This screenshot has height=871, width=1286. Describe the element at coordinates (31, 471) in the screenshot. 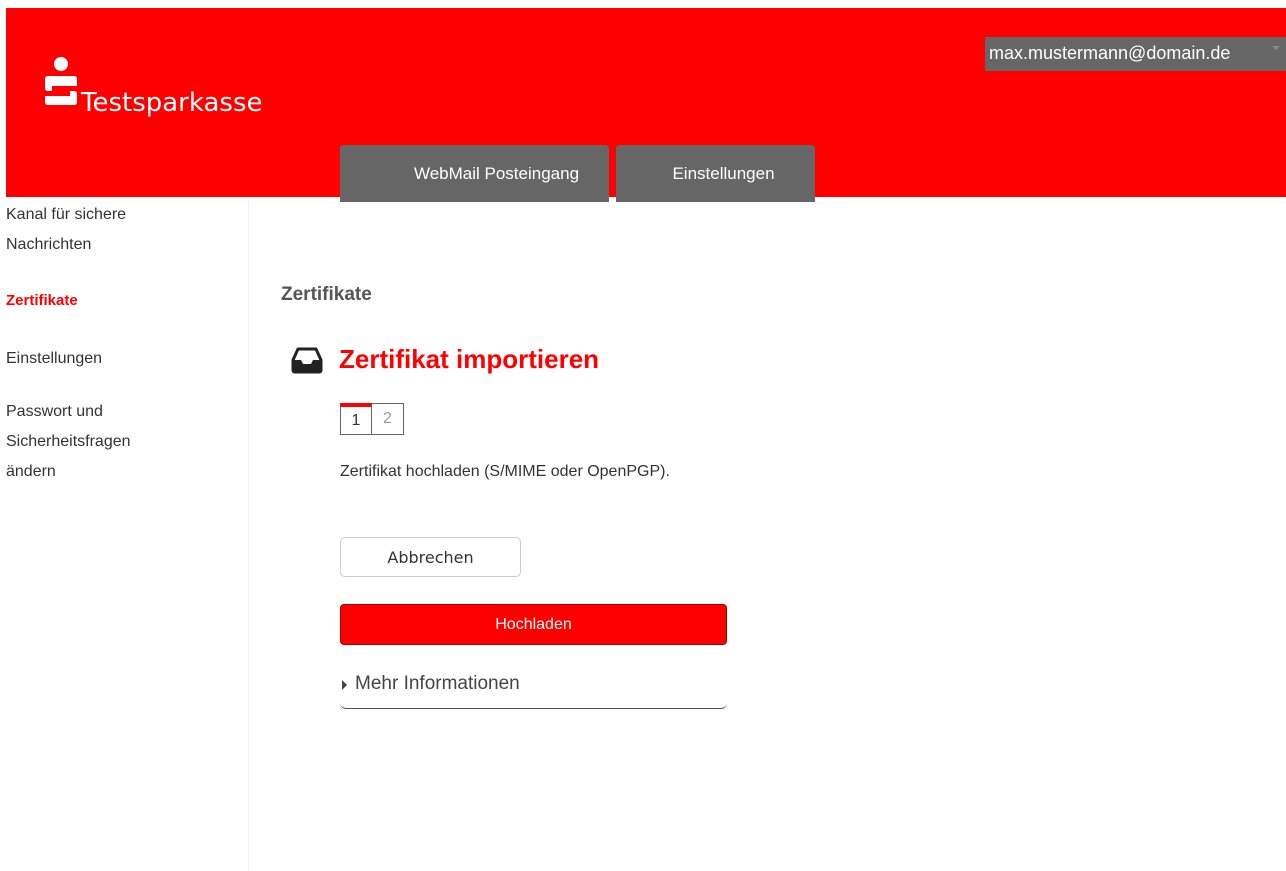

I see `sidebar-item-label-line: ändern` at that location.